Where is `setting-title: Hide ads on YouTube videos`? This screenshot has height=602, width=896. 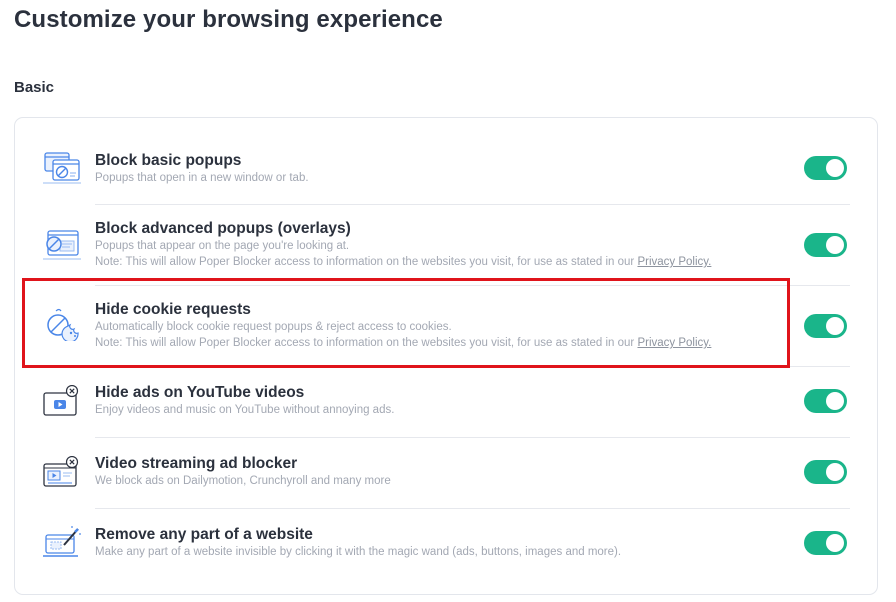 setting-title: Hide ads on YouTube videos is located at coordinates (200, 392).